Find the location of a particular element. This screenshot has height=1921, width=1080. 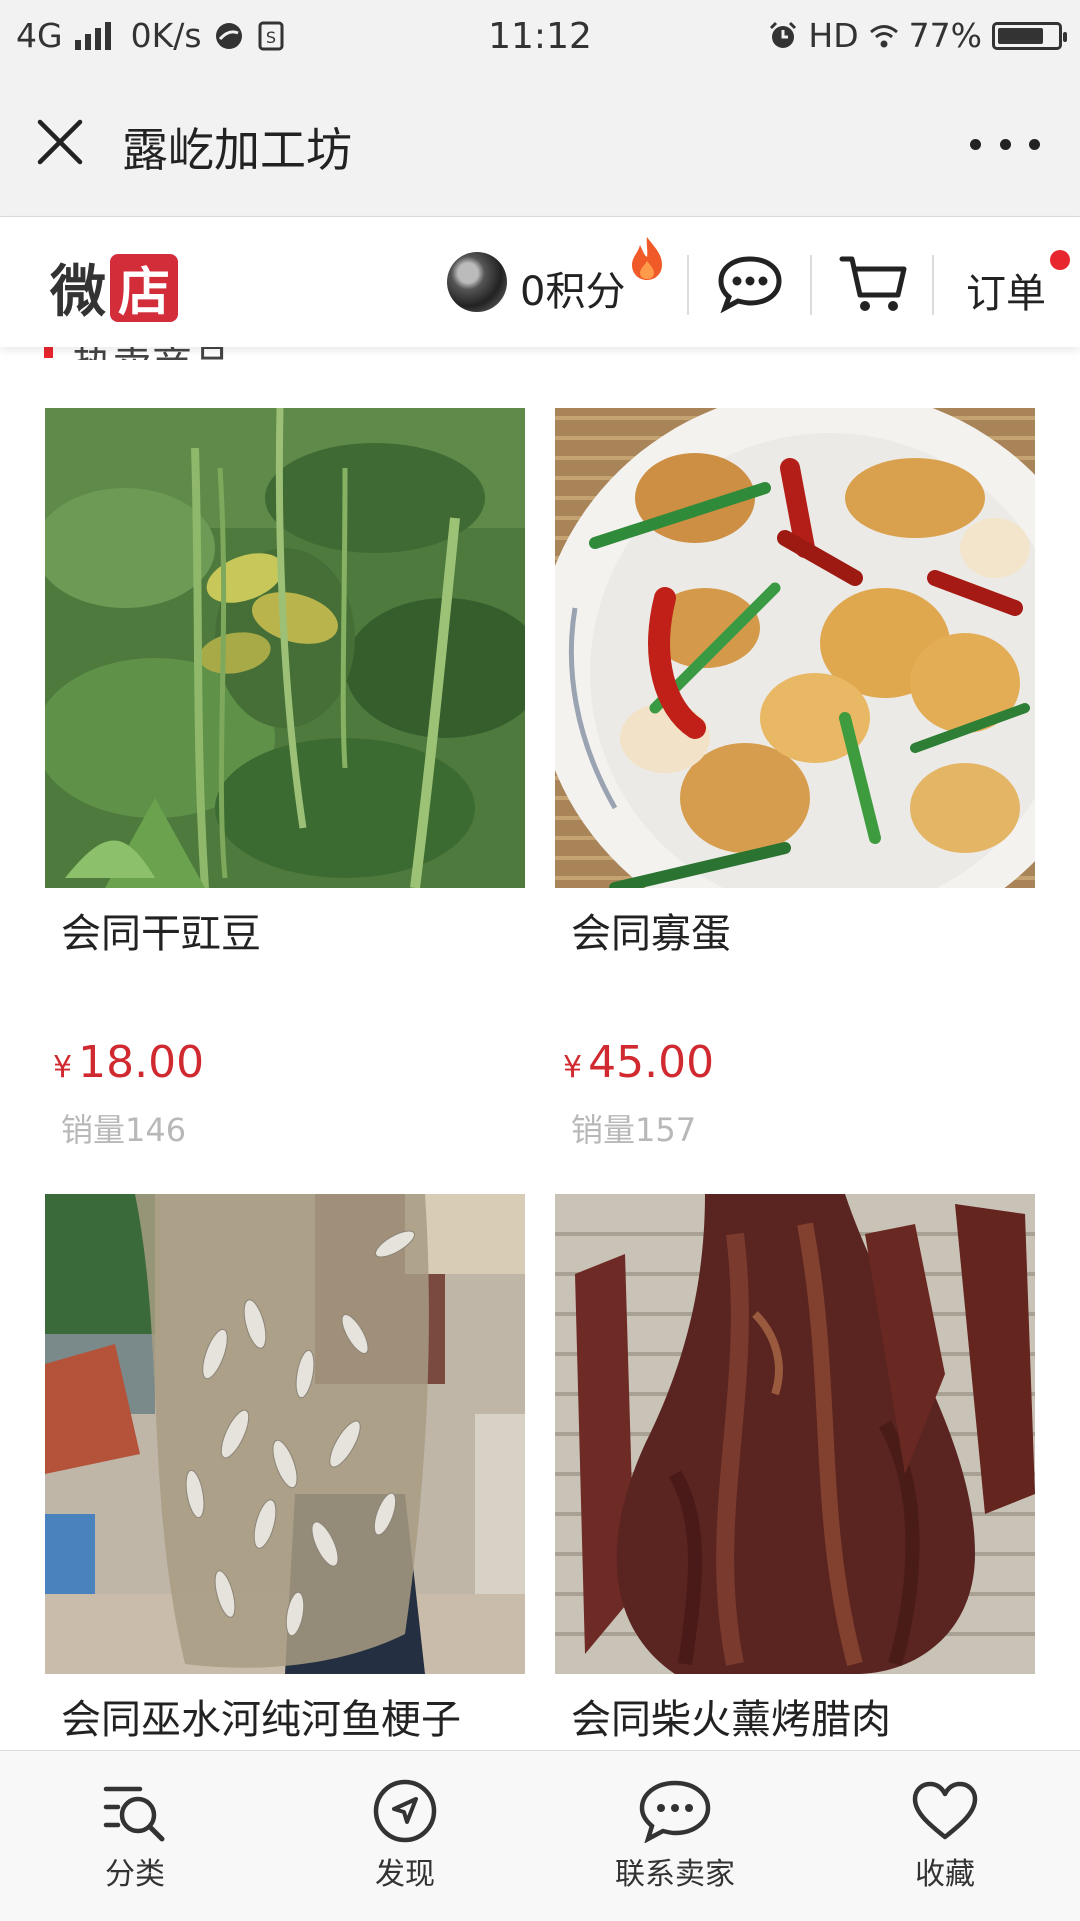

nav-item-contact-seller: 联系卖家 is located at coordinates (675, 1836).